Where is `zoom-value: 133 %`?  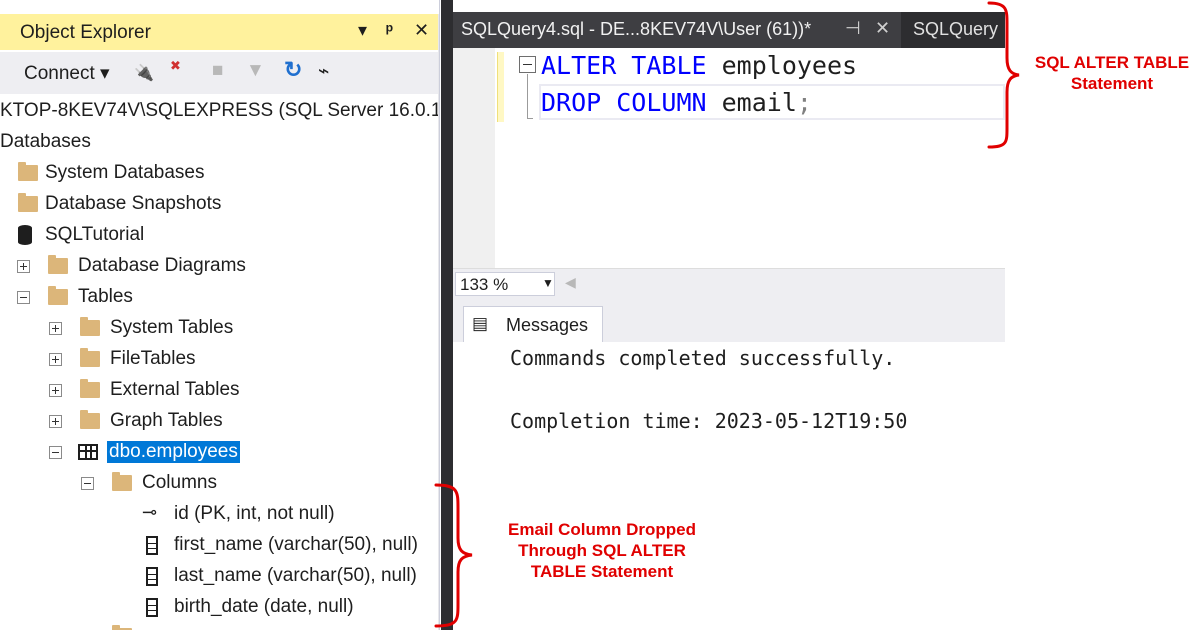 zoom-value: 133 % is located at coordinates (484, 284).